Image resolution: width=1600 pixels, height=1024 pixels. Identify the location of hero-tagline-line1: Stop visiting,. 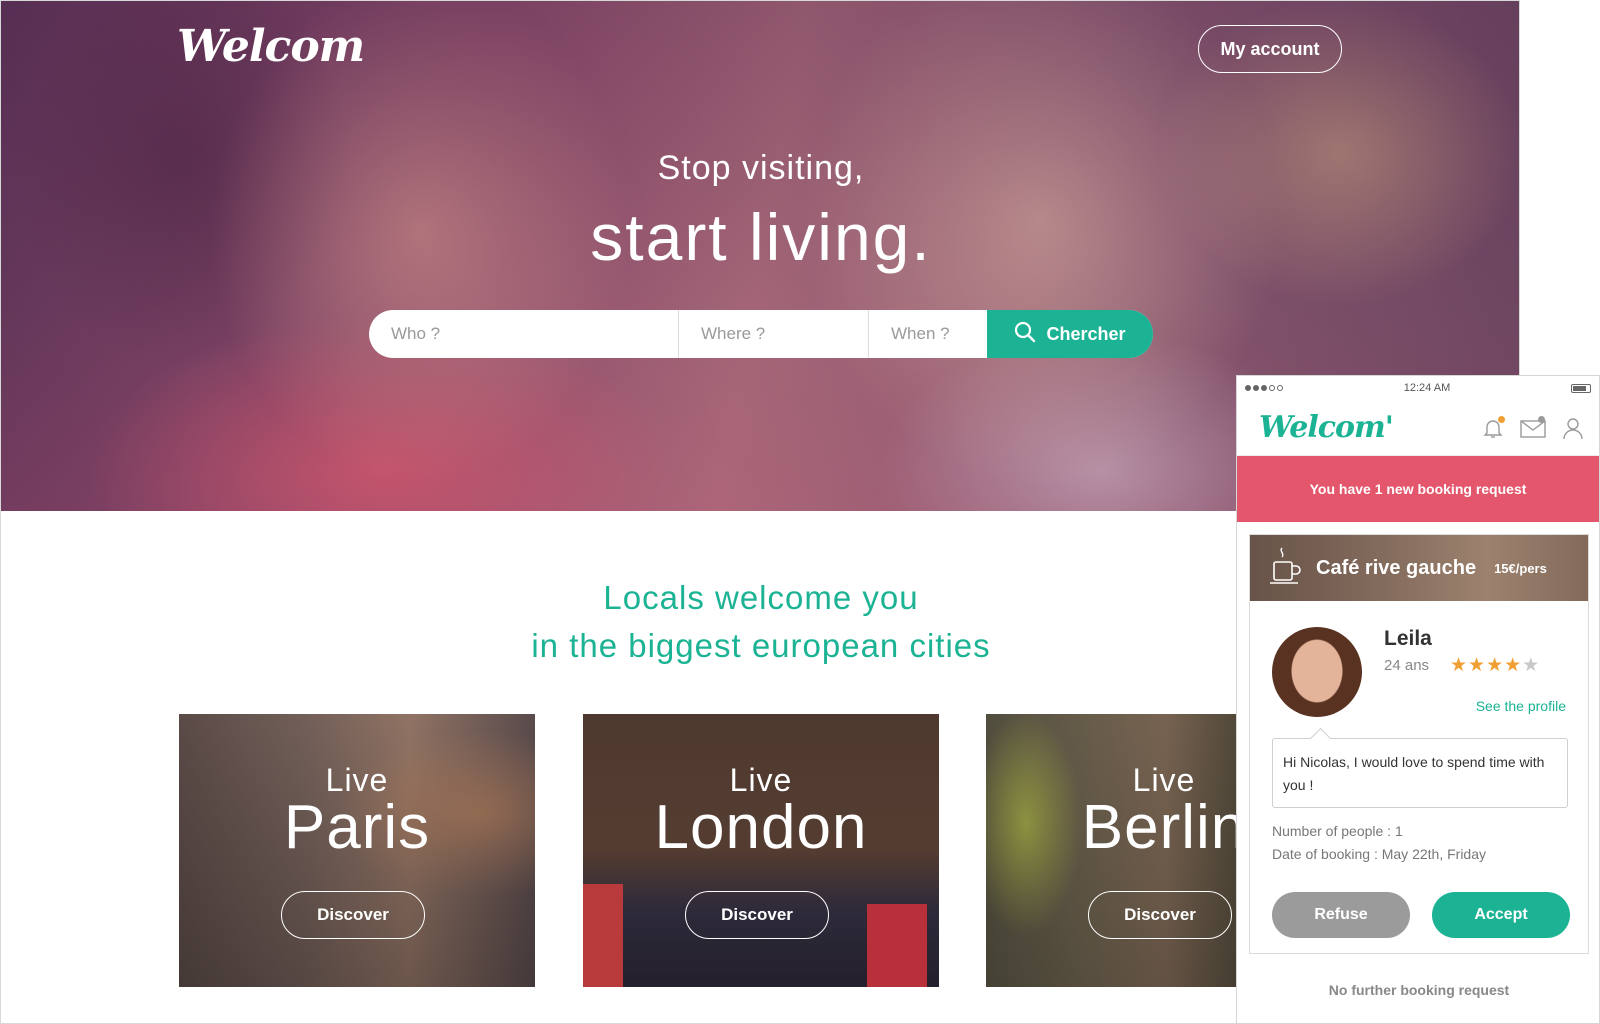
(761, 168).